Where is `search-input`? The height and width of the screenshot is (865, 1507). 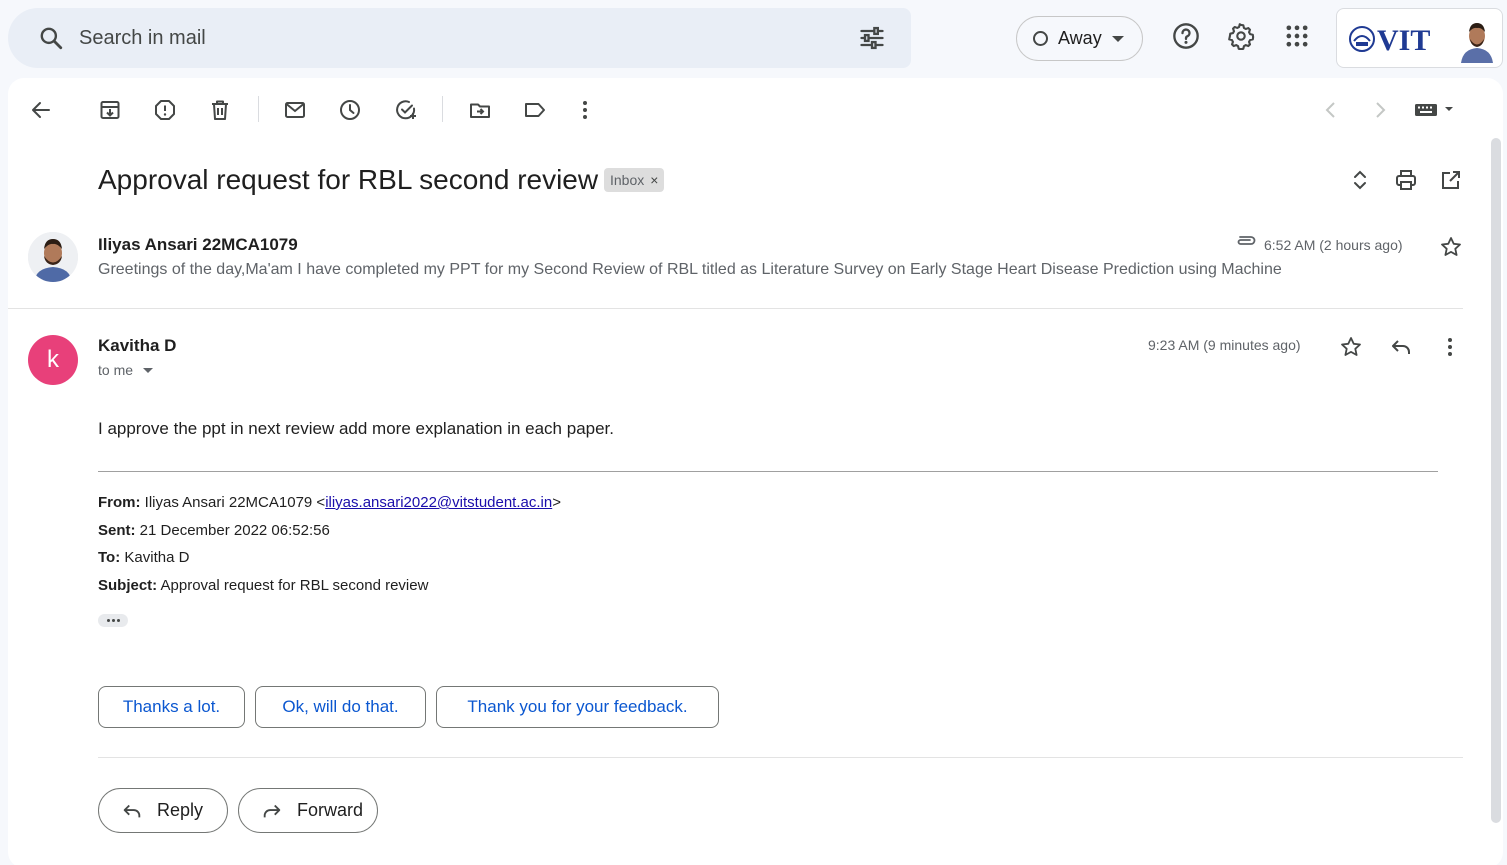
search-input is located at coordinates (429, 38).